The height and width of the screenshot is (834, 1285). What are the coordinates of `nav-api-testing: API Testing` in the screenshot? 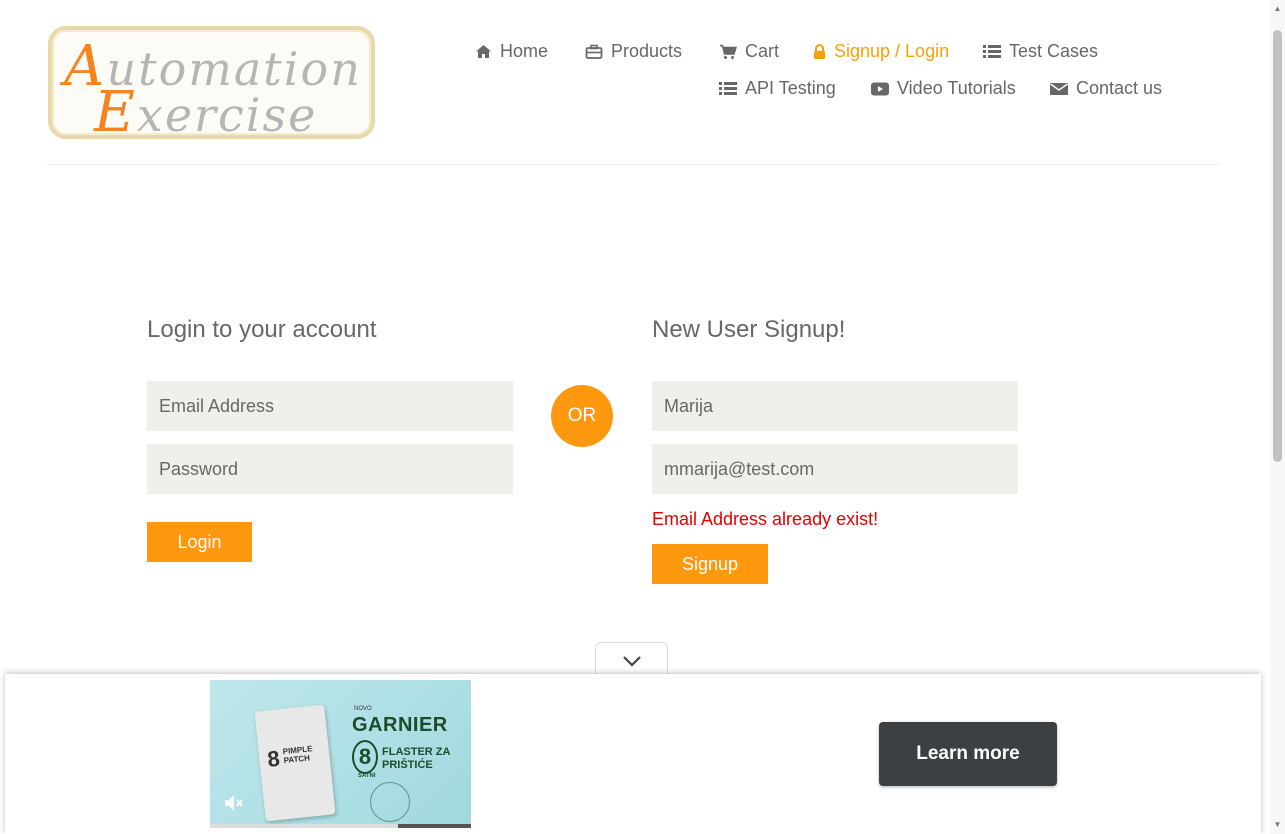 It's located at (777, 88).